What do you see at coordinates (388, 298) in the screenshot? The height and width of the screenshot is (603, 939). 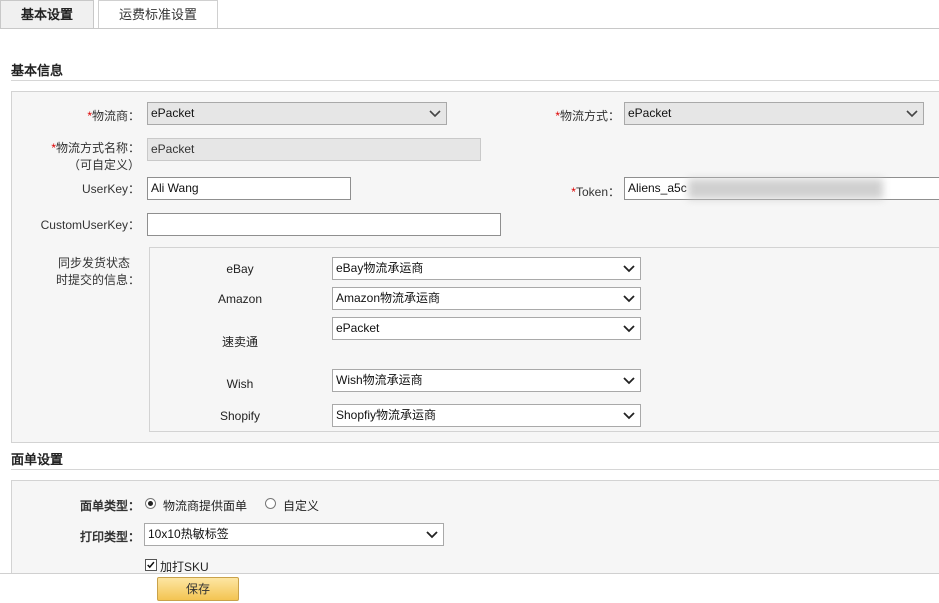 I see `platform-select-value: Amazon物流承运商` at bounding box center [388, 298].